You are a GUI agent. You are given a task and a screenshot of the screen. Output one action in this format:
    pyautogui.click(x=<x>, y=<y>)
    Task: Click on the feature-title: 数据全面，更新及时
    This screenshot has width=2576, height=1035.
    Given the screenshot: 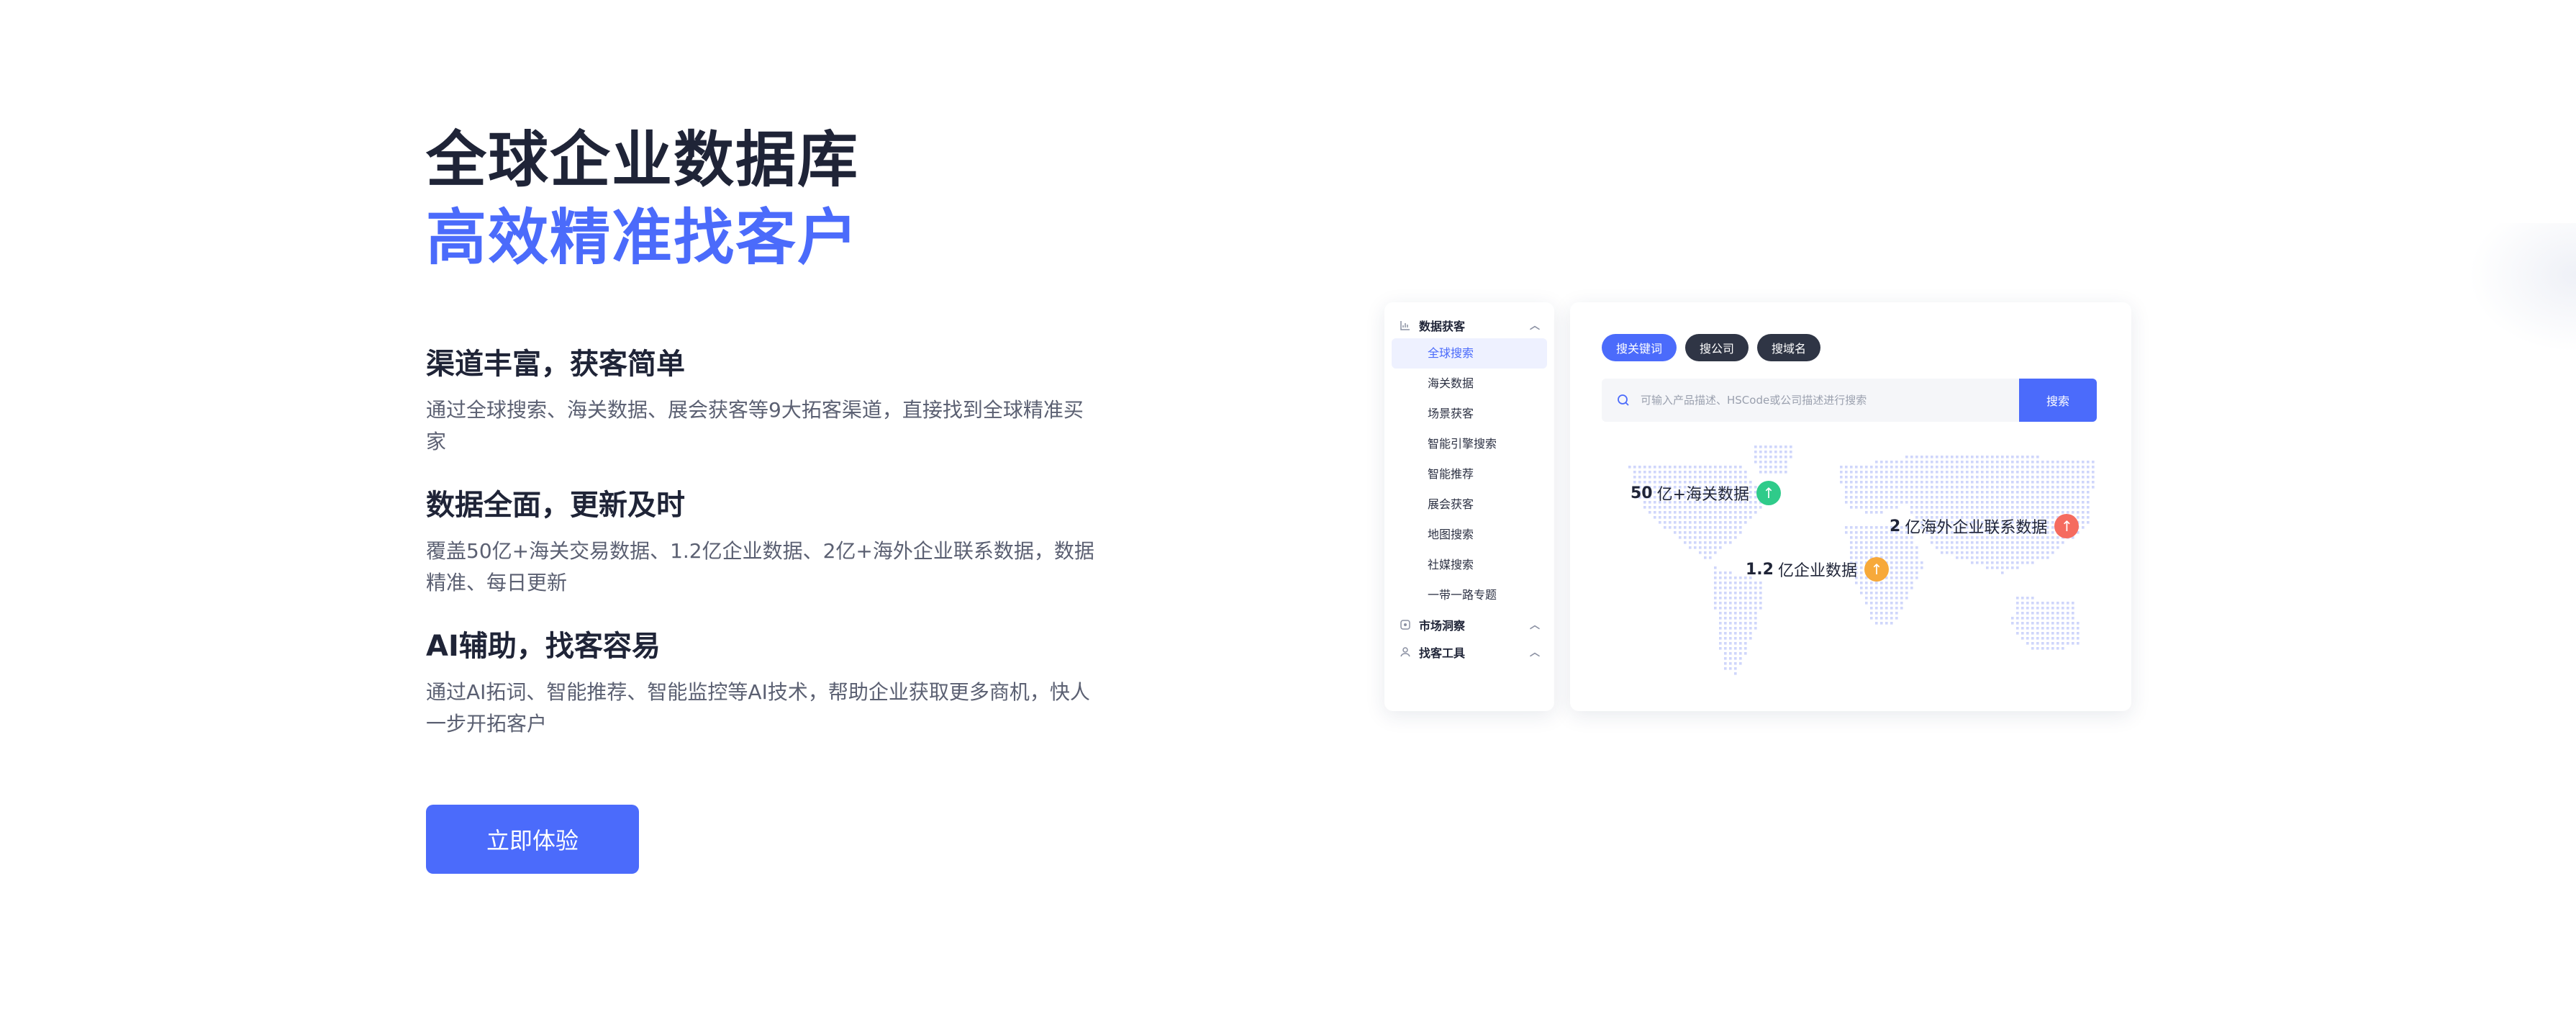 What is the action you would take?
    pyautogui.click(x=555, y=506)
    